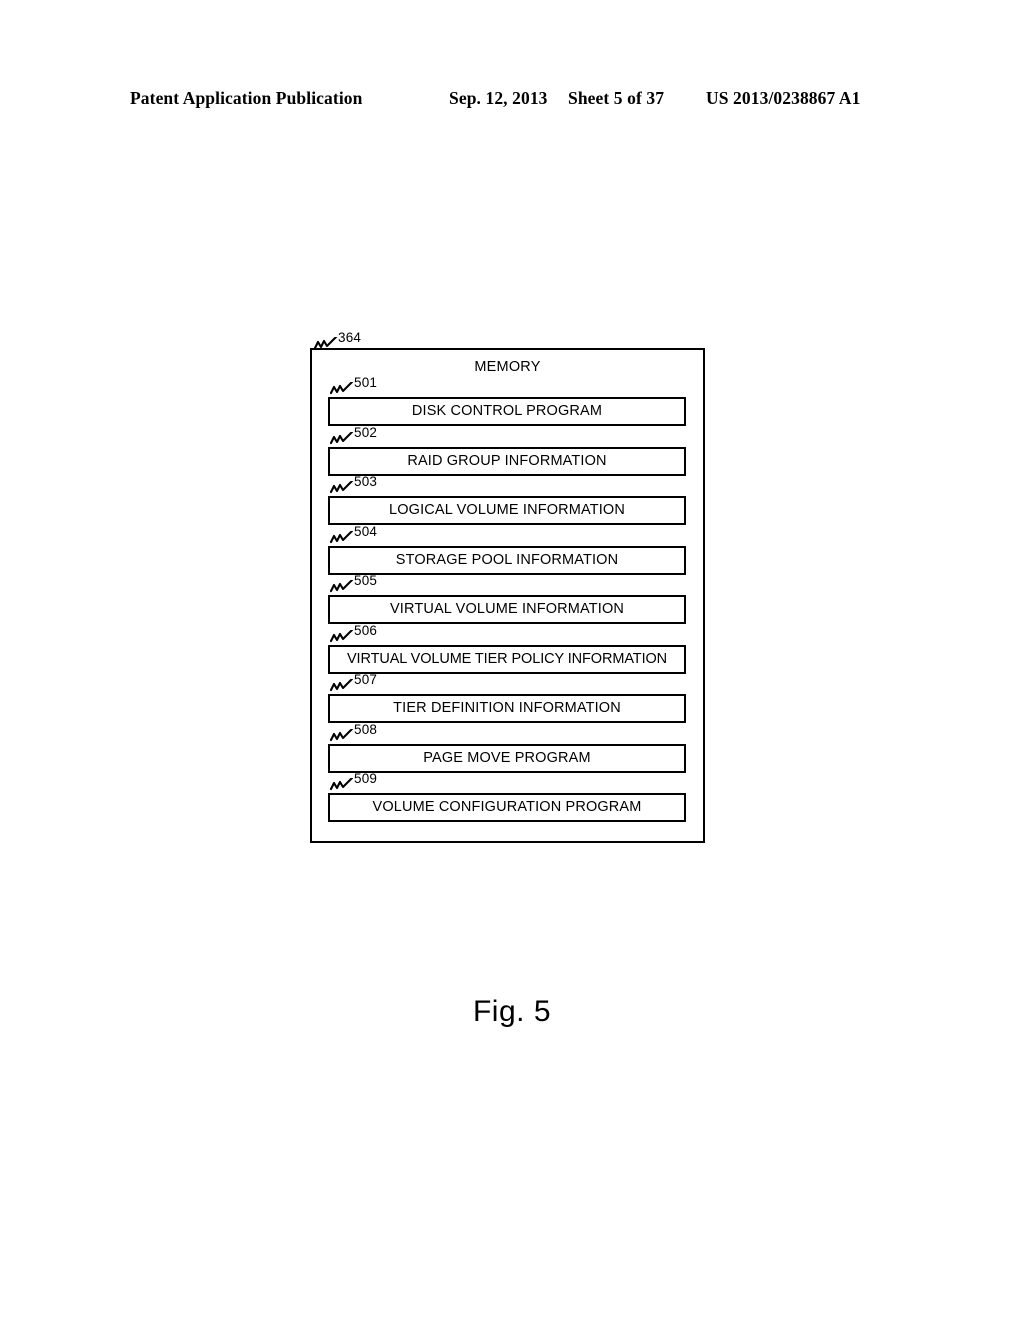 This screenshot has height=1320, width=1024. I want to click on memory-component-box-507: TIER DEFINITION INFORMATION, so click(507, 708).